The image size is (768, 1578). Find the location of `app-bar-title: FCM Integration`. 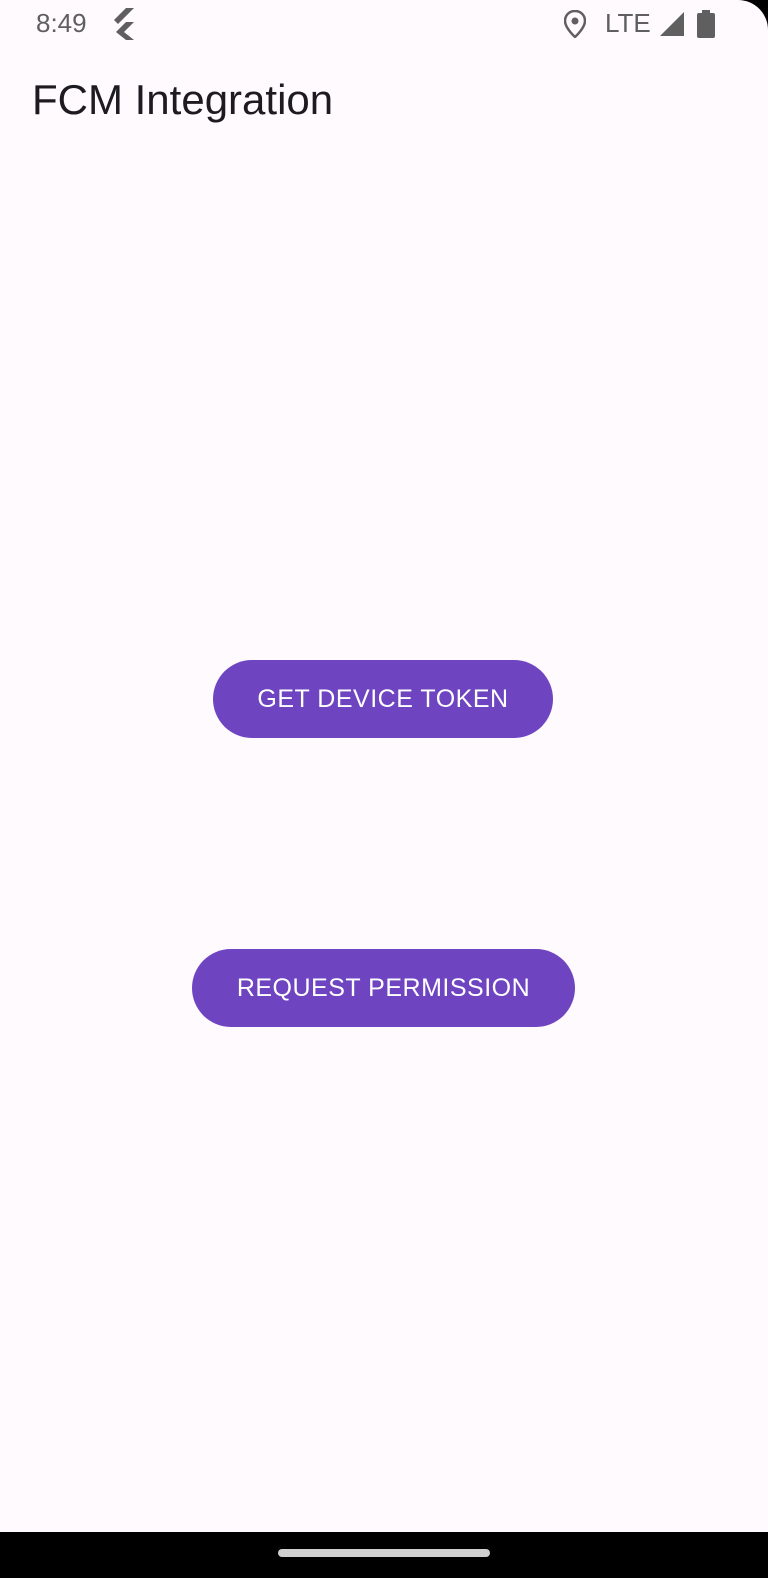

app-bar-title: FCM Integration is located at coordinates (183, 99).